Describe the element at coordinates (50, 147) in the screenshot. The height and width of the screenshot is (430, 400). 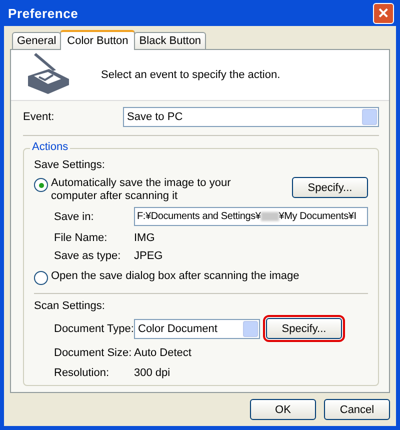
I see `group-title: Actions` at that location.